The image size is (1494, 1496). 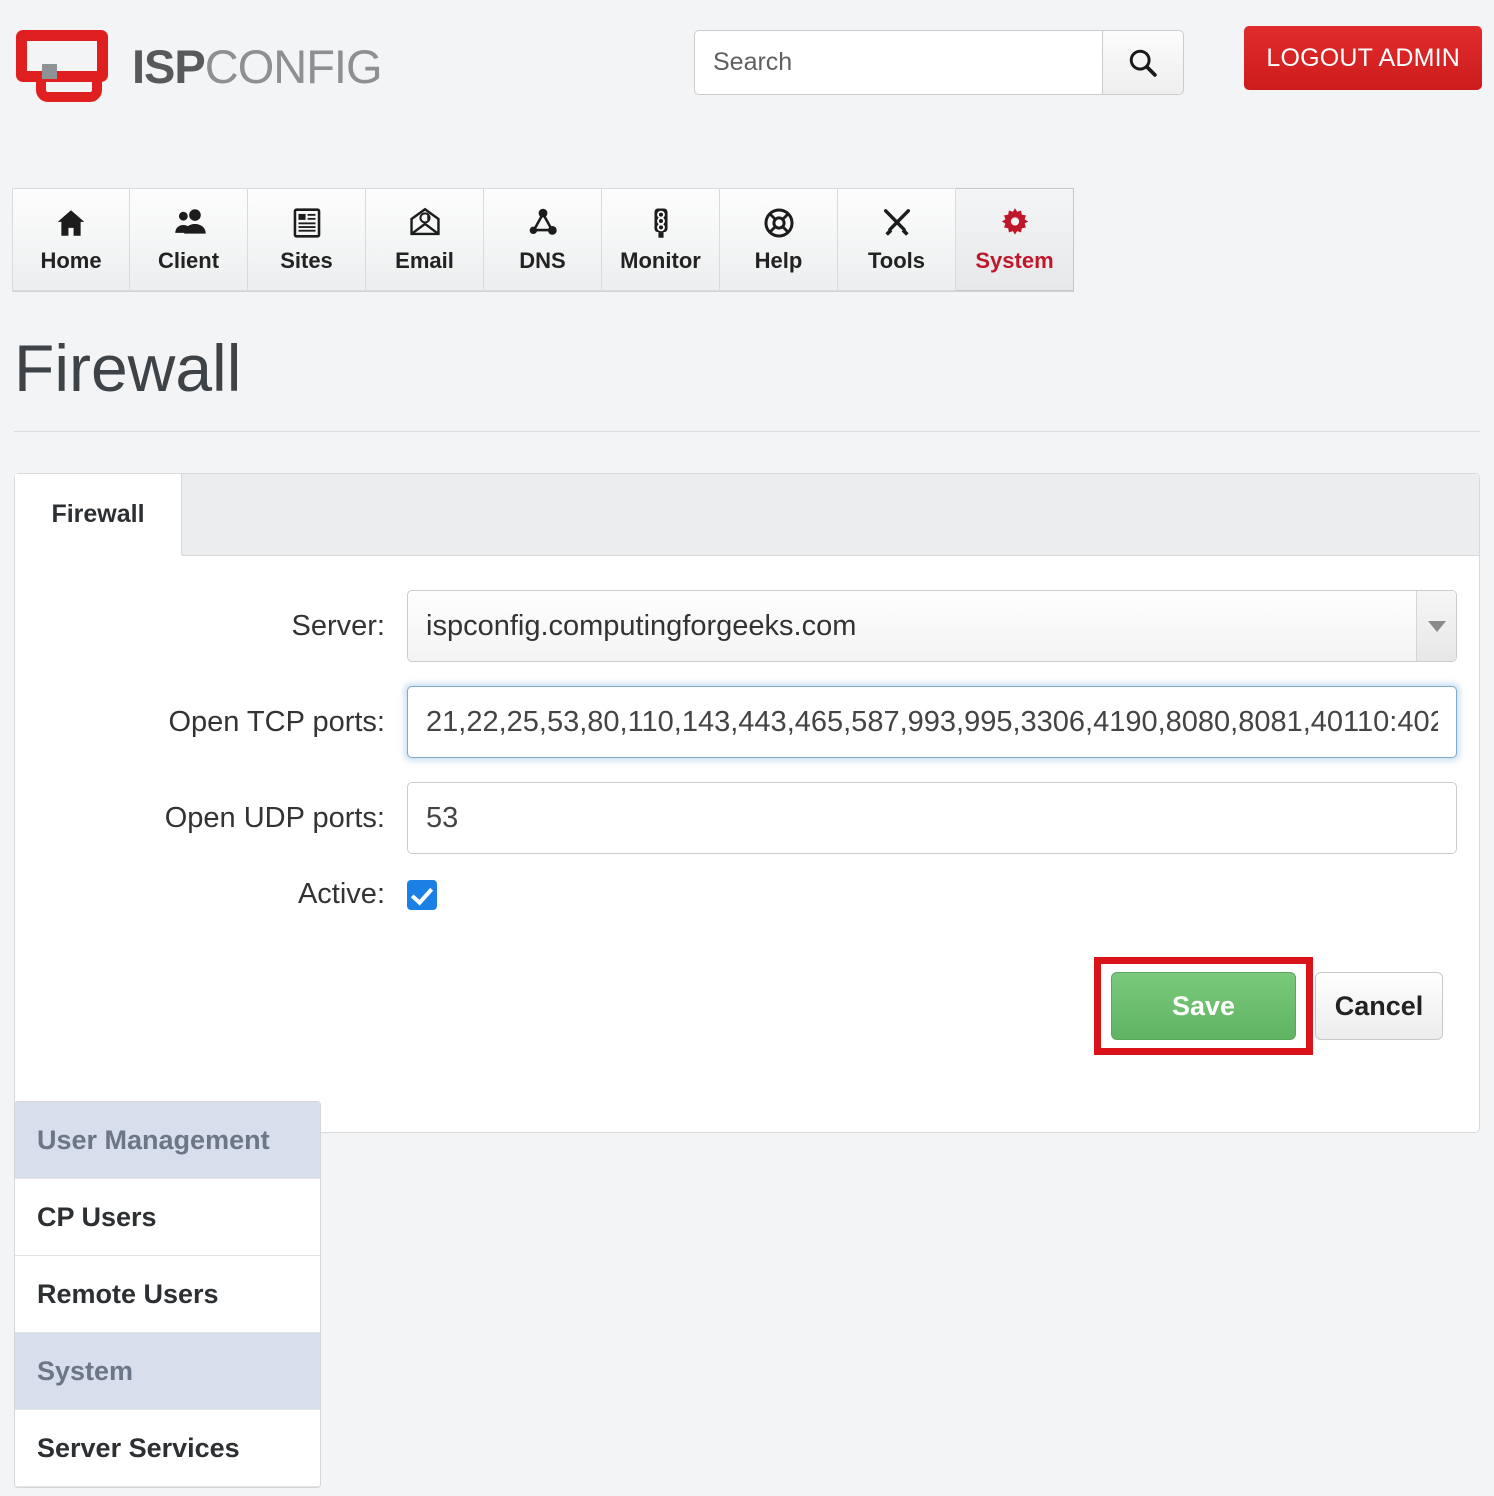 I want to click on tools-icon, so click(x=896, y=222).